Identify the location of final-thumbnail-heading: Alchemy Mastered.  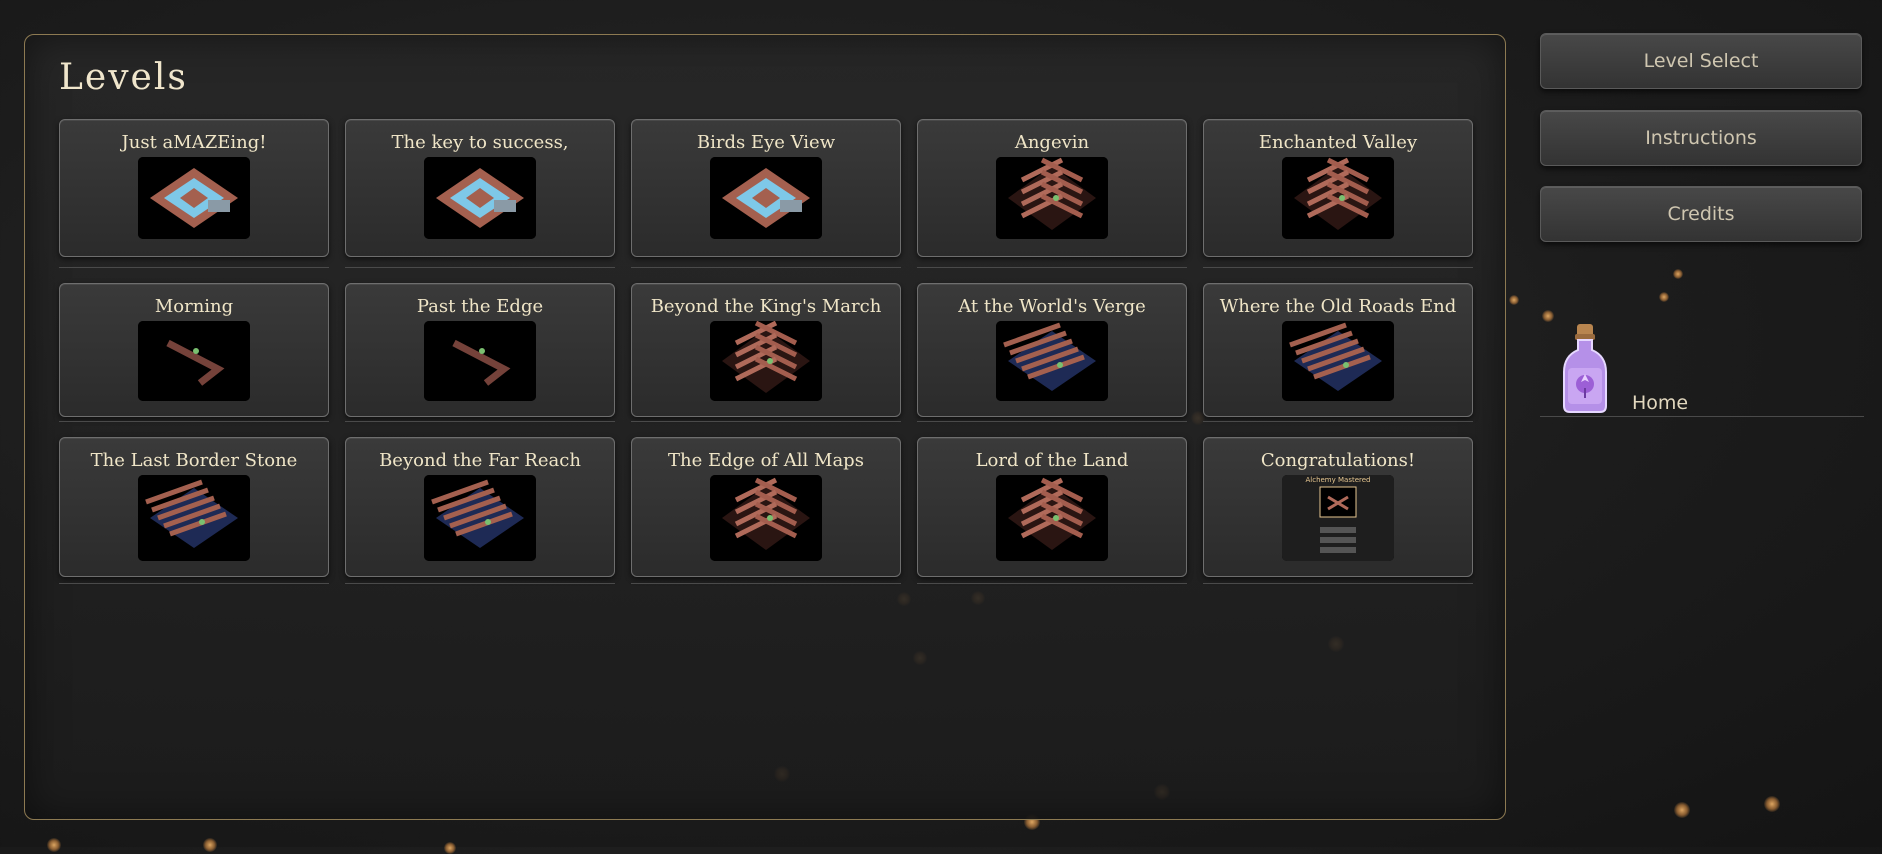
(1338, 480).